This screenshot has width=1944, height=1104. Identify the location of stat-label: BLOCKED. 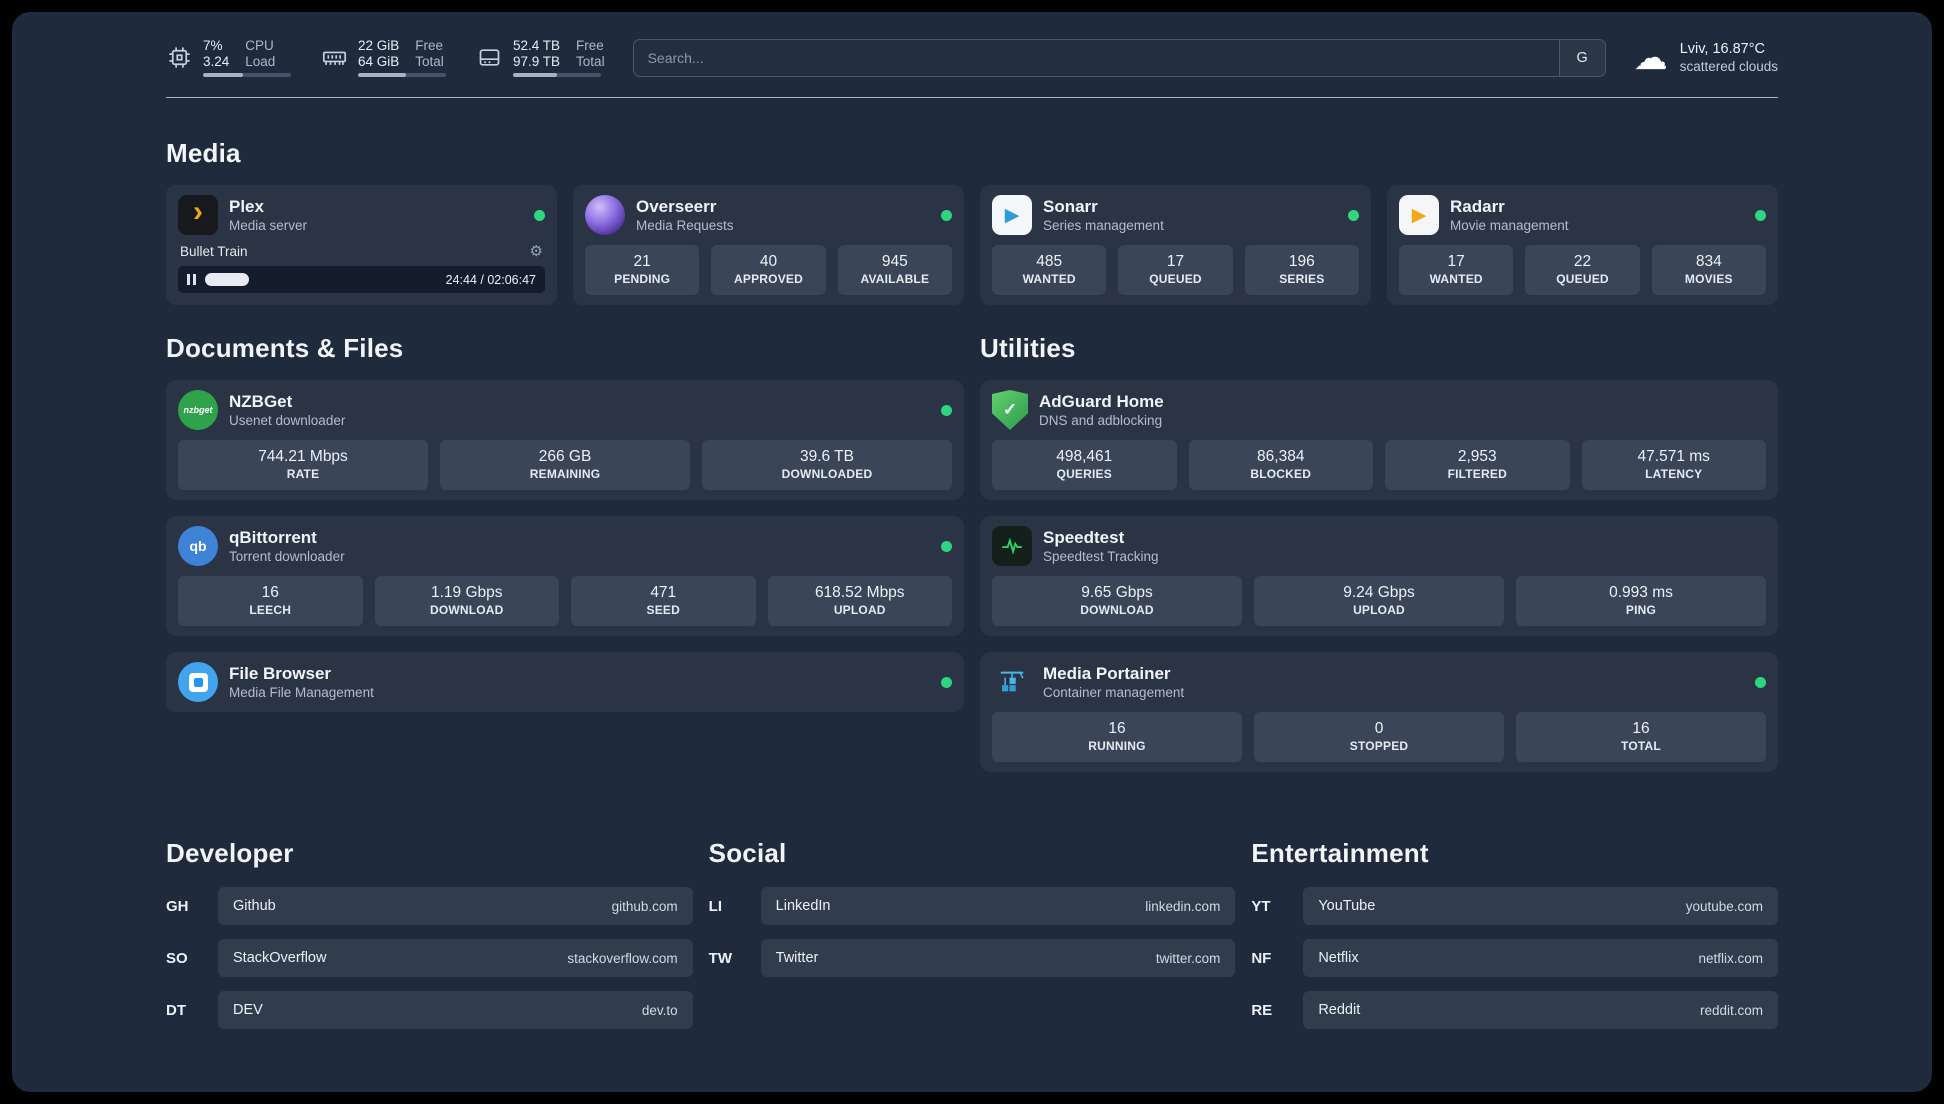
(1281, 474).